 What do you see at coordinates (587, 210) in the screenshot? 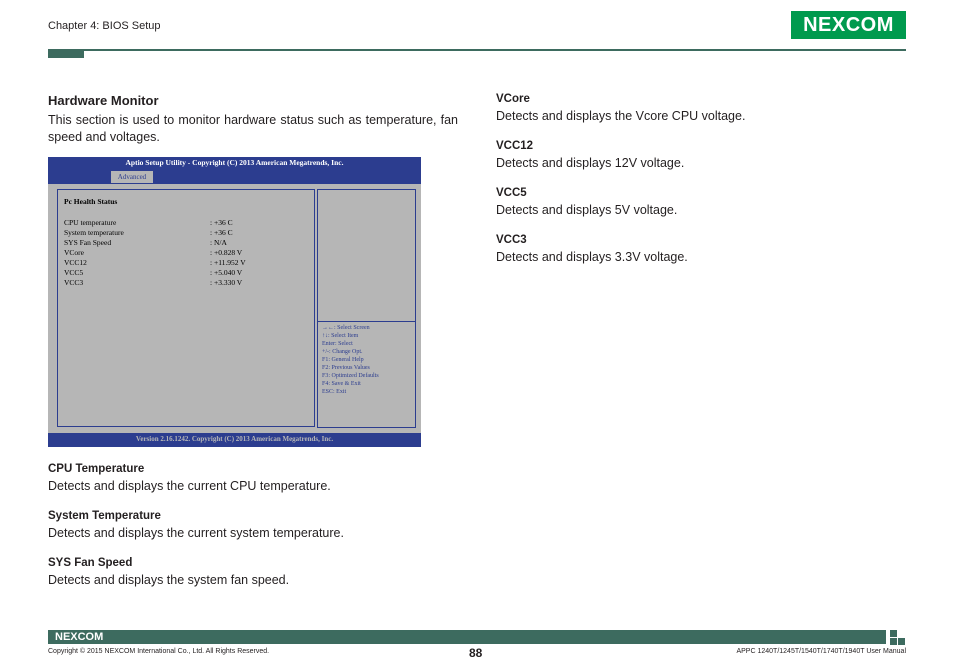
I see `item-desc: Detects and displays 5V voltage.` at bounding box center [587, 210].